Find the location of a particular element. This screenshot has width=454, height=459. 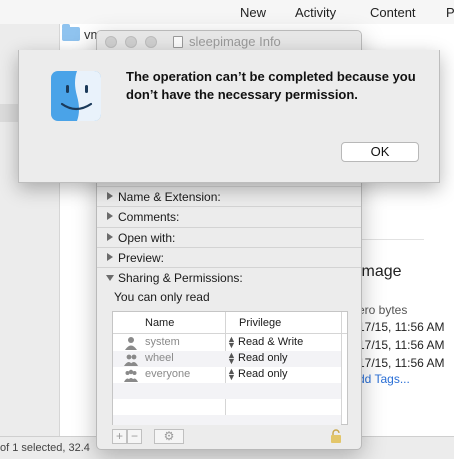

permission-note: You can only read is located at coordinates (162, 297).